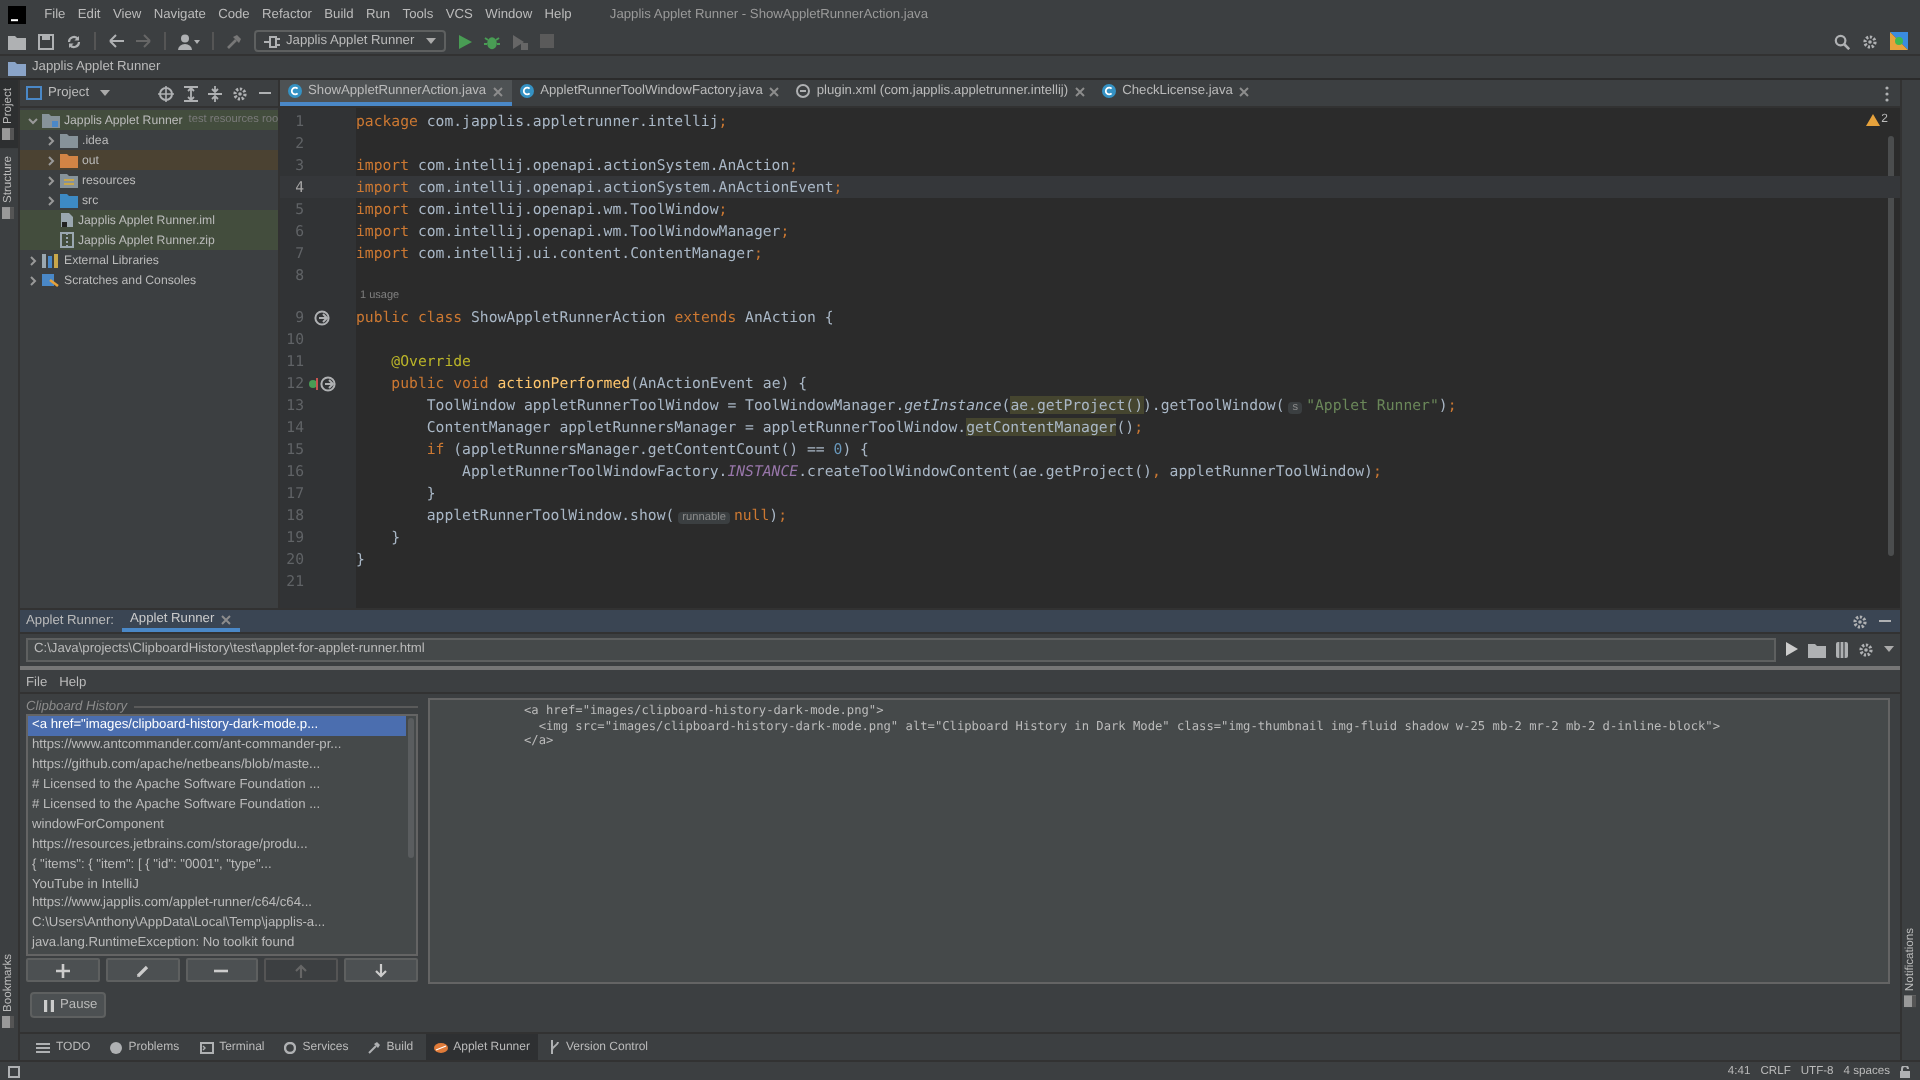 The image size is (1920, 1080). I want to click on person-icon, so click(189, 41).